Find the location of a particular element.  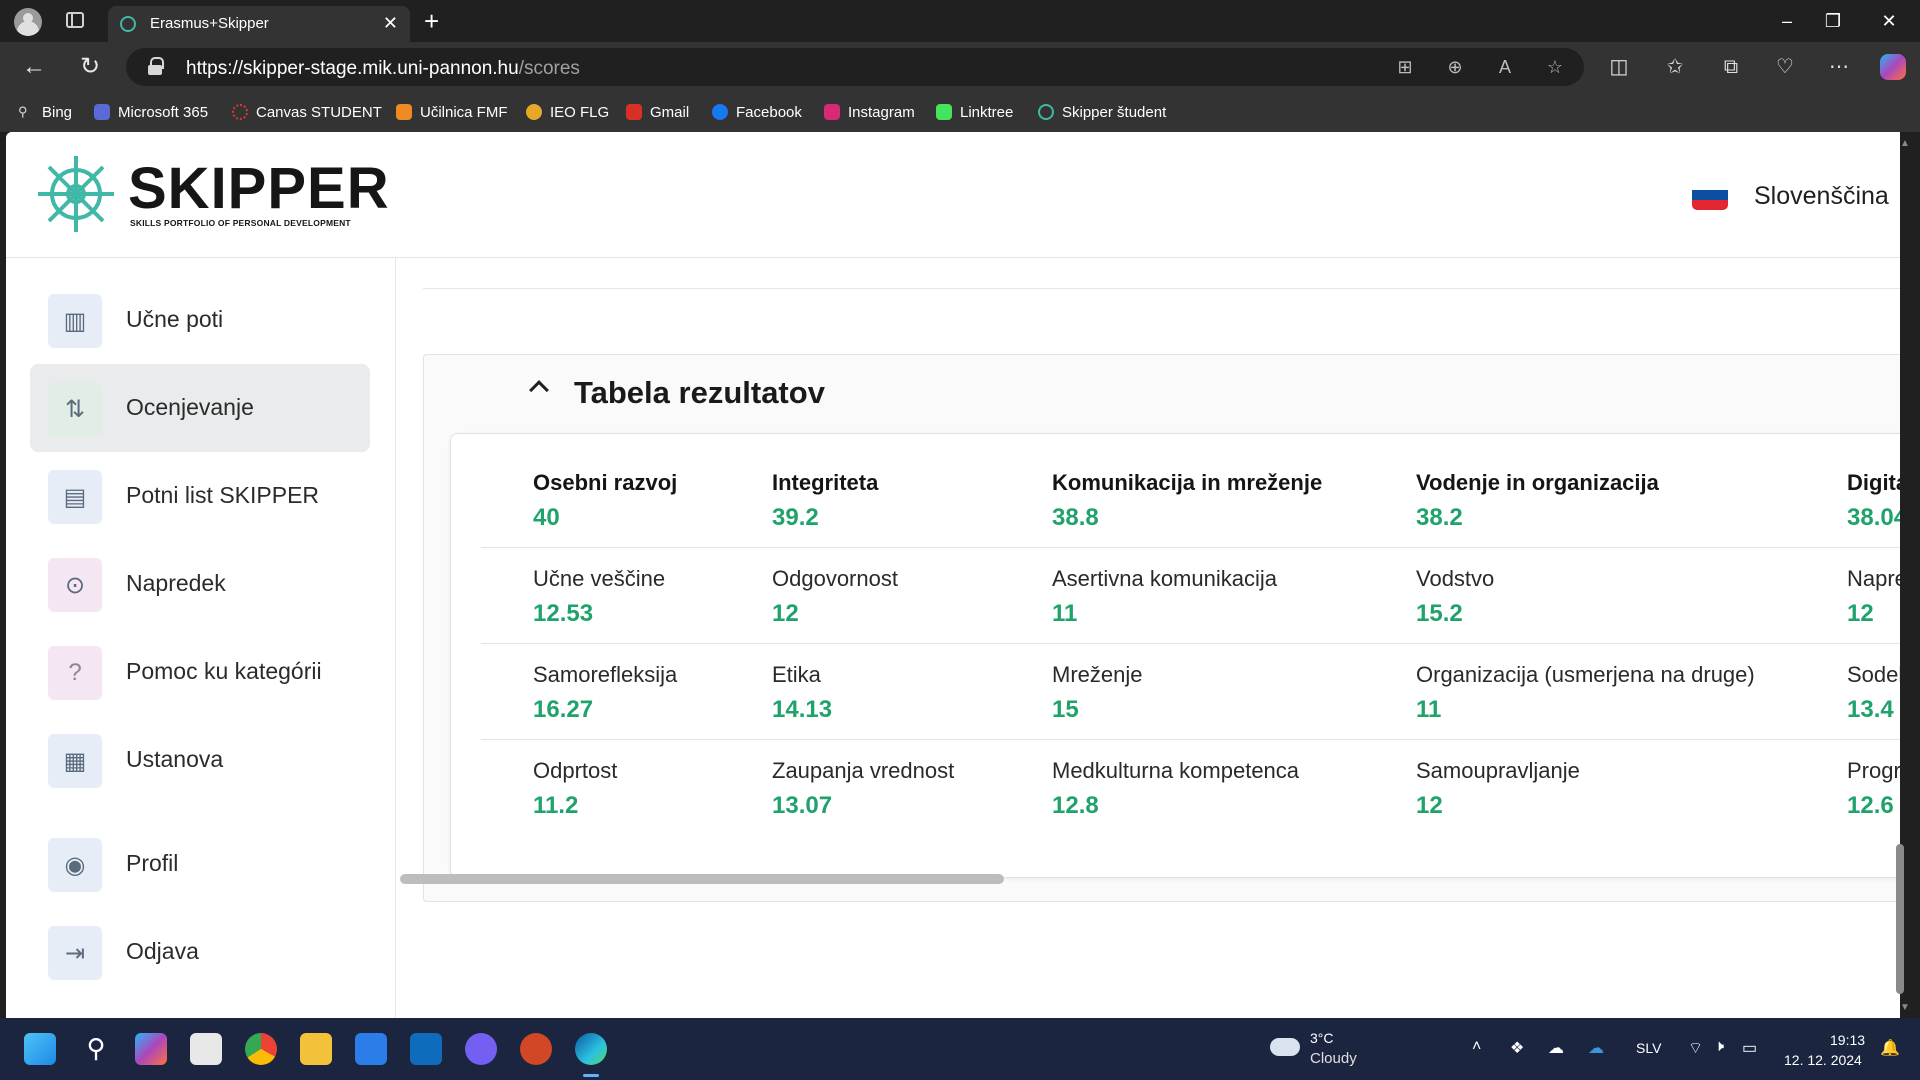

clock-date: 12. 12. 2024 is located at coordinates (1823, 1060).